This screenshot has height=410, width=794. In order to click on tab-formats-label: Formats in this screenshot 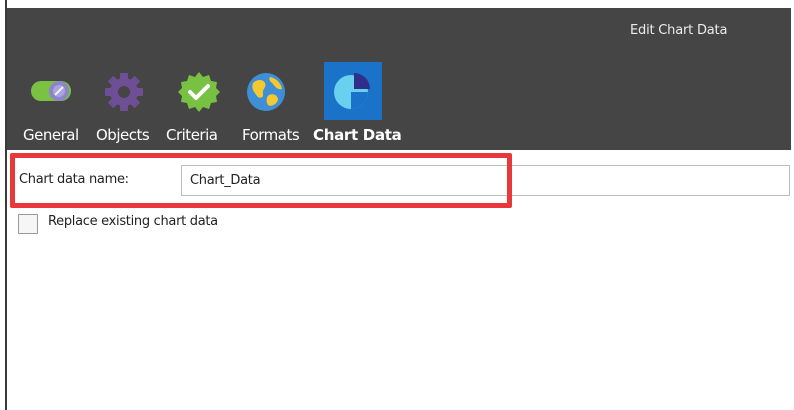, I will do `click(271, 135)`.